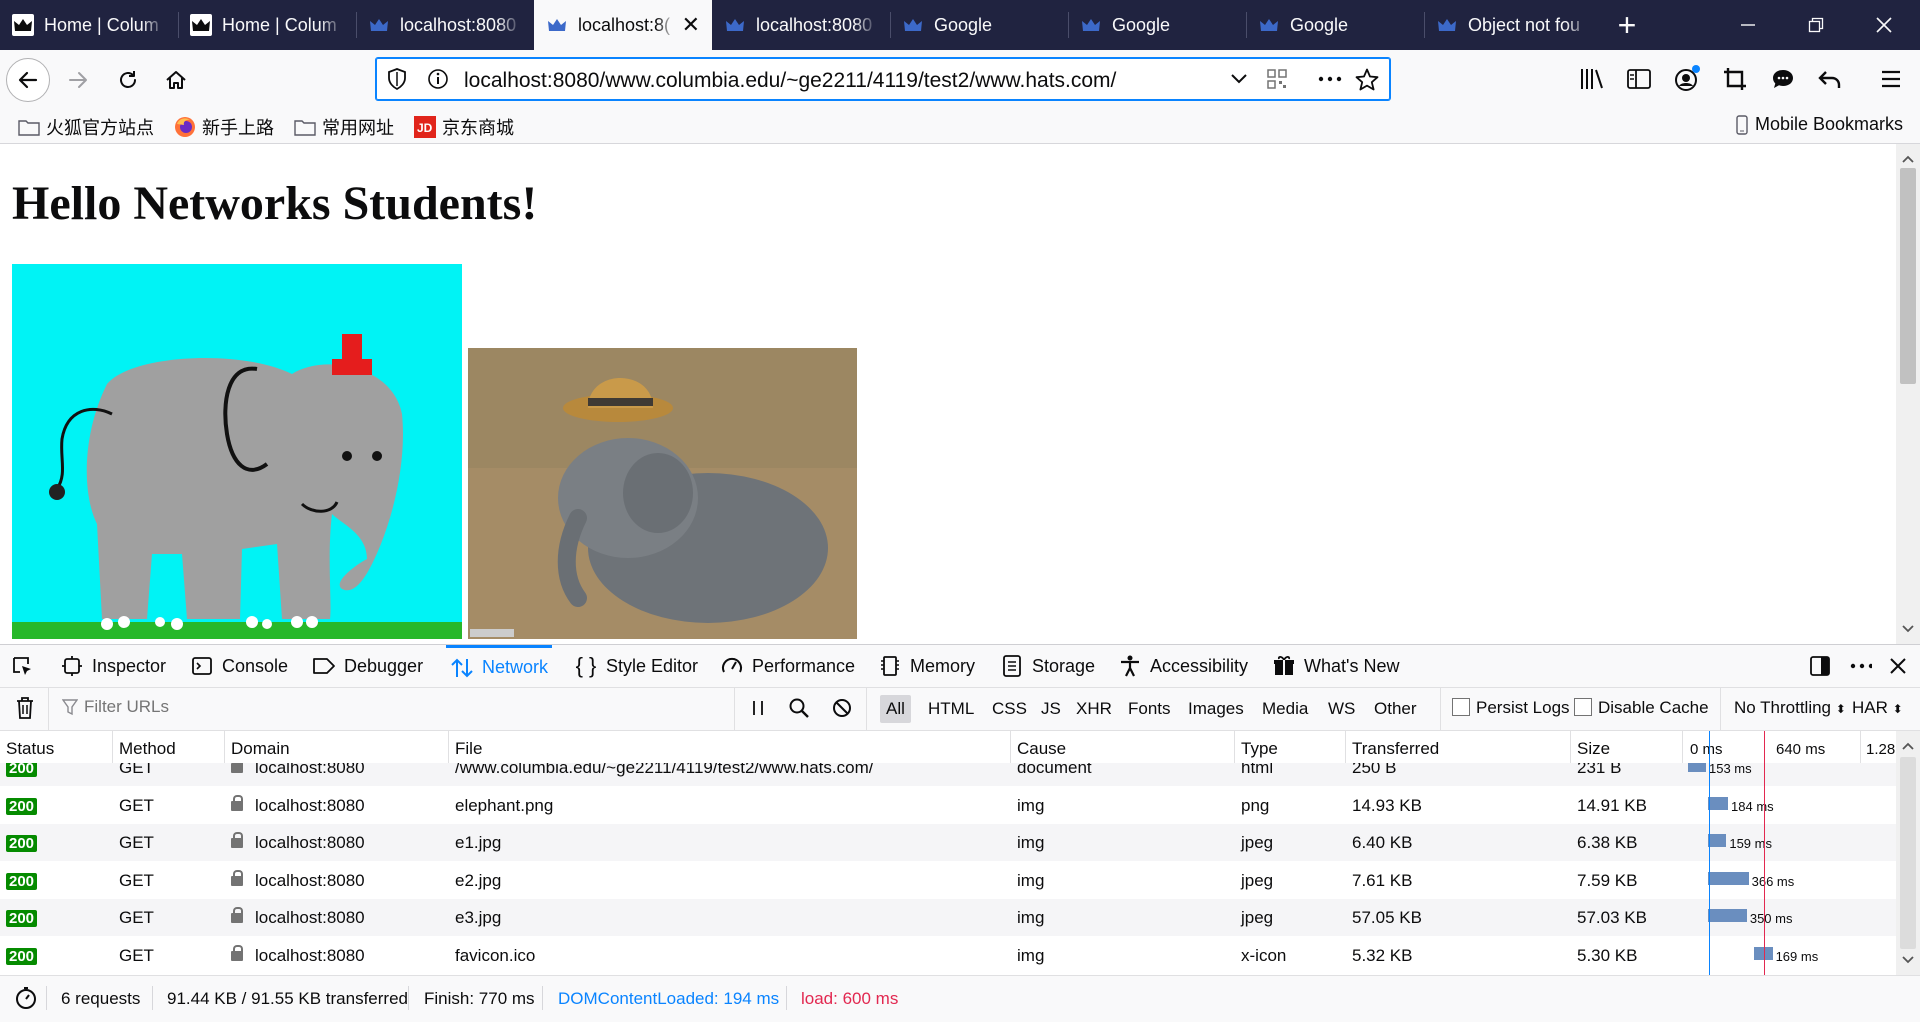 The image size is (1920, 1022). Describe the element at coordinates (1830, 79) in the screenshot. I see `undo-close-tab-icon` at that location.